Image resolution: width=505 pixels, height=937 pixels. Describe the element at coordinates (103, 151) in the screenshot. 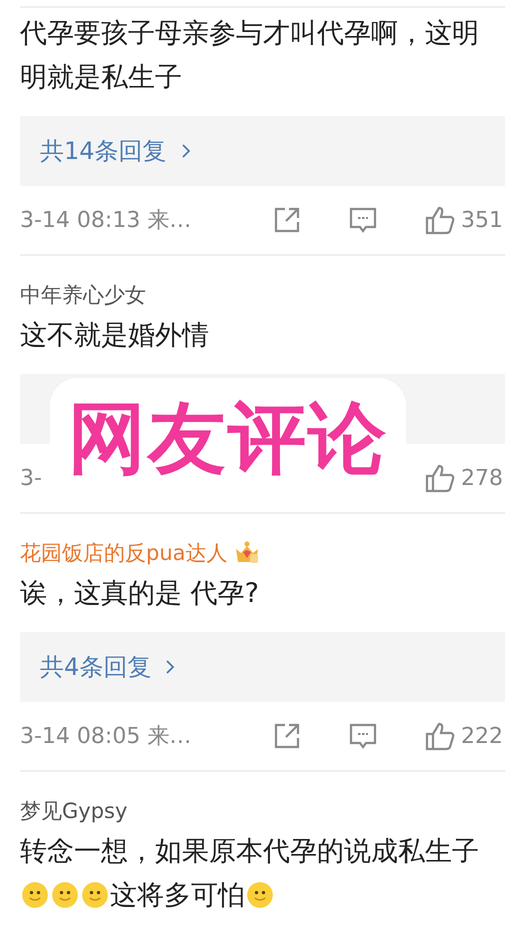

I see `replies-link: 共14条回复` at that location.